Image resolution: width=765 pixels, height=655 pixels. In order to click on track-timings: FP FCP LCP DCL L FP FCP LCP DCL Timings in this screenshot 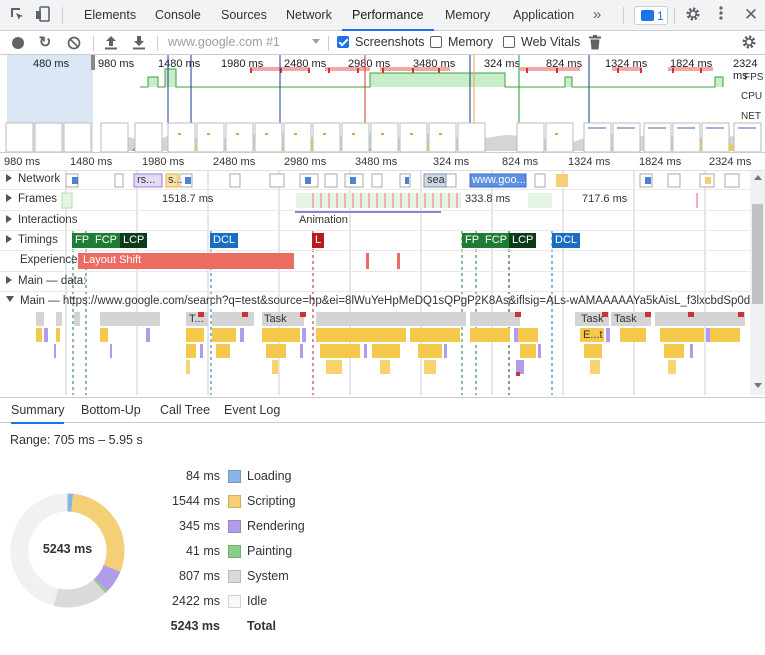, I will do `click(375, 241)`.